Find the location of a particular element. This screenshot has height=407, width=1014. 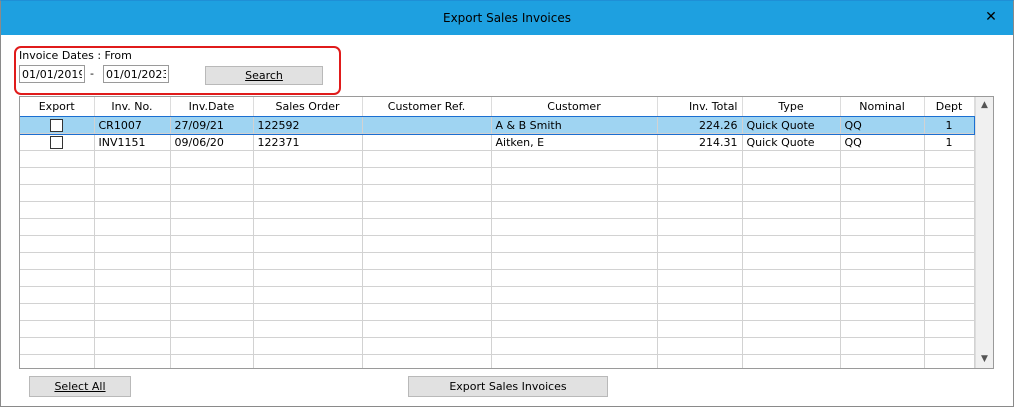

col-inv-no: Inv. No. is located at coordinates (132, 107).